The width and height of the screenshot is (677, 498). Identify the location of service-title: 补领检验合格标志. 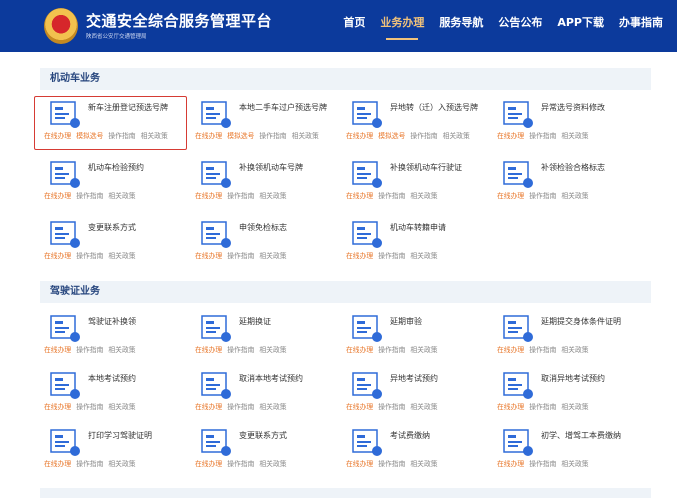
(591, 168).